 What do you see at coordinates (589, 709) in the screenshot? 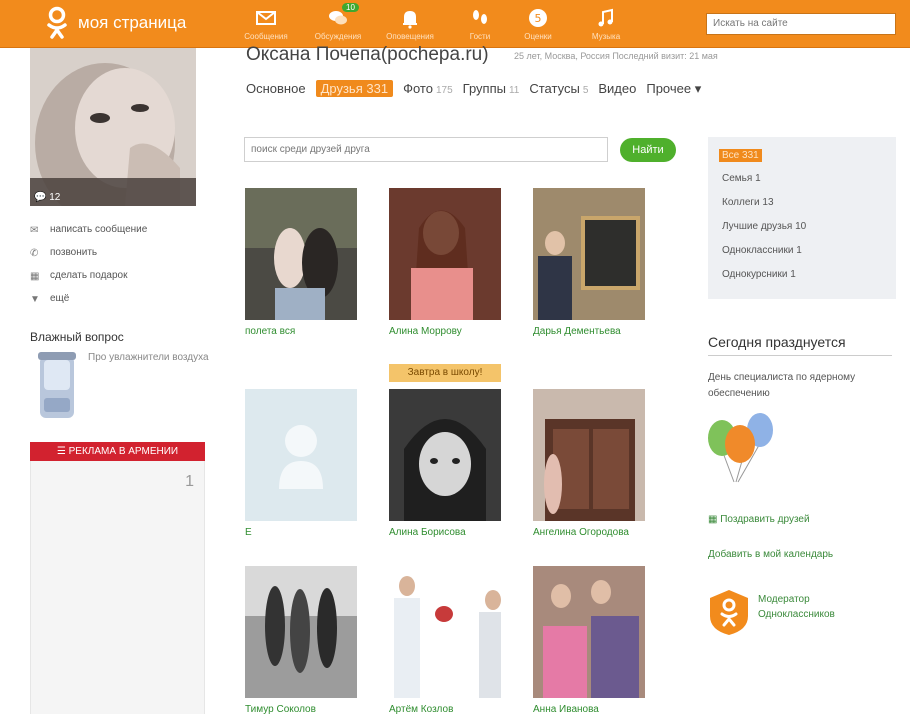
I see `friend-name: Анна Иванова` at bounding box center [589, 709].